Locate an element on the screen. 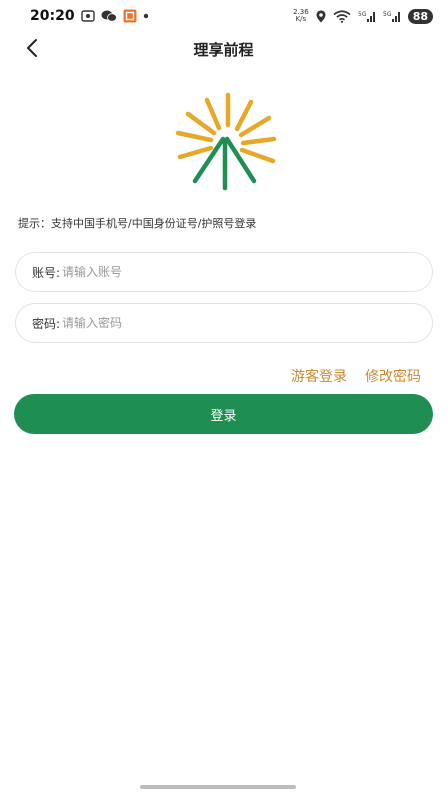  status-bar: 20:20 2.36 K/s 5G 5G 88 is located at coordinates (223, 16).